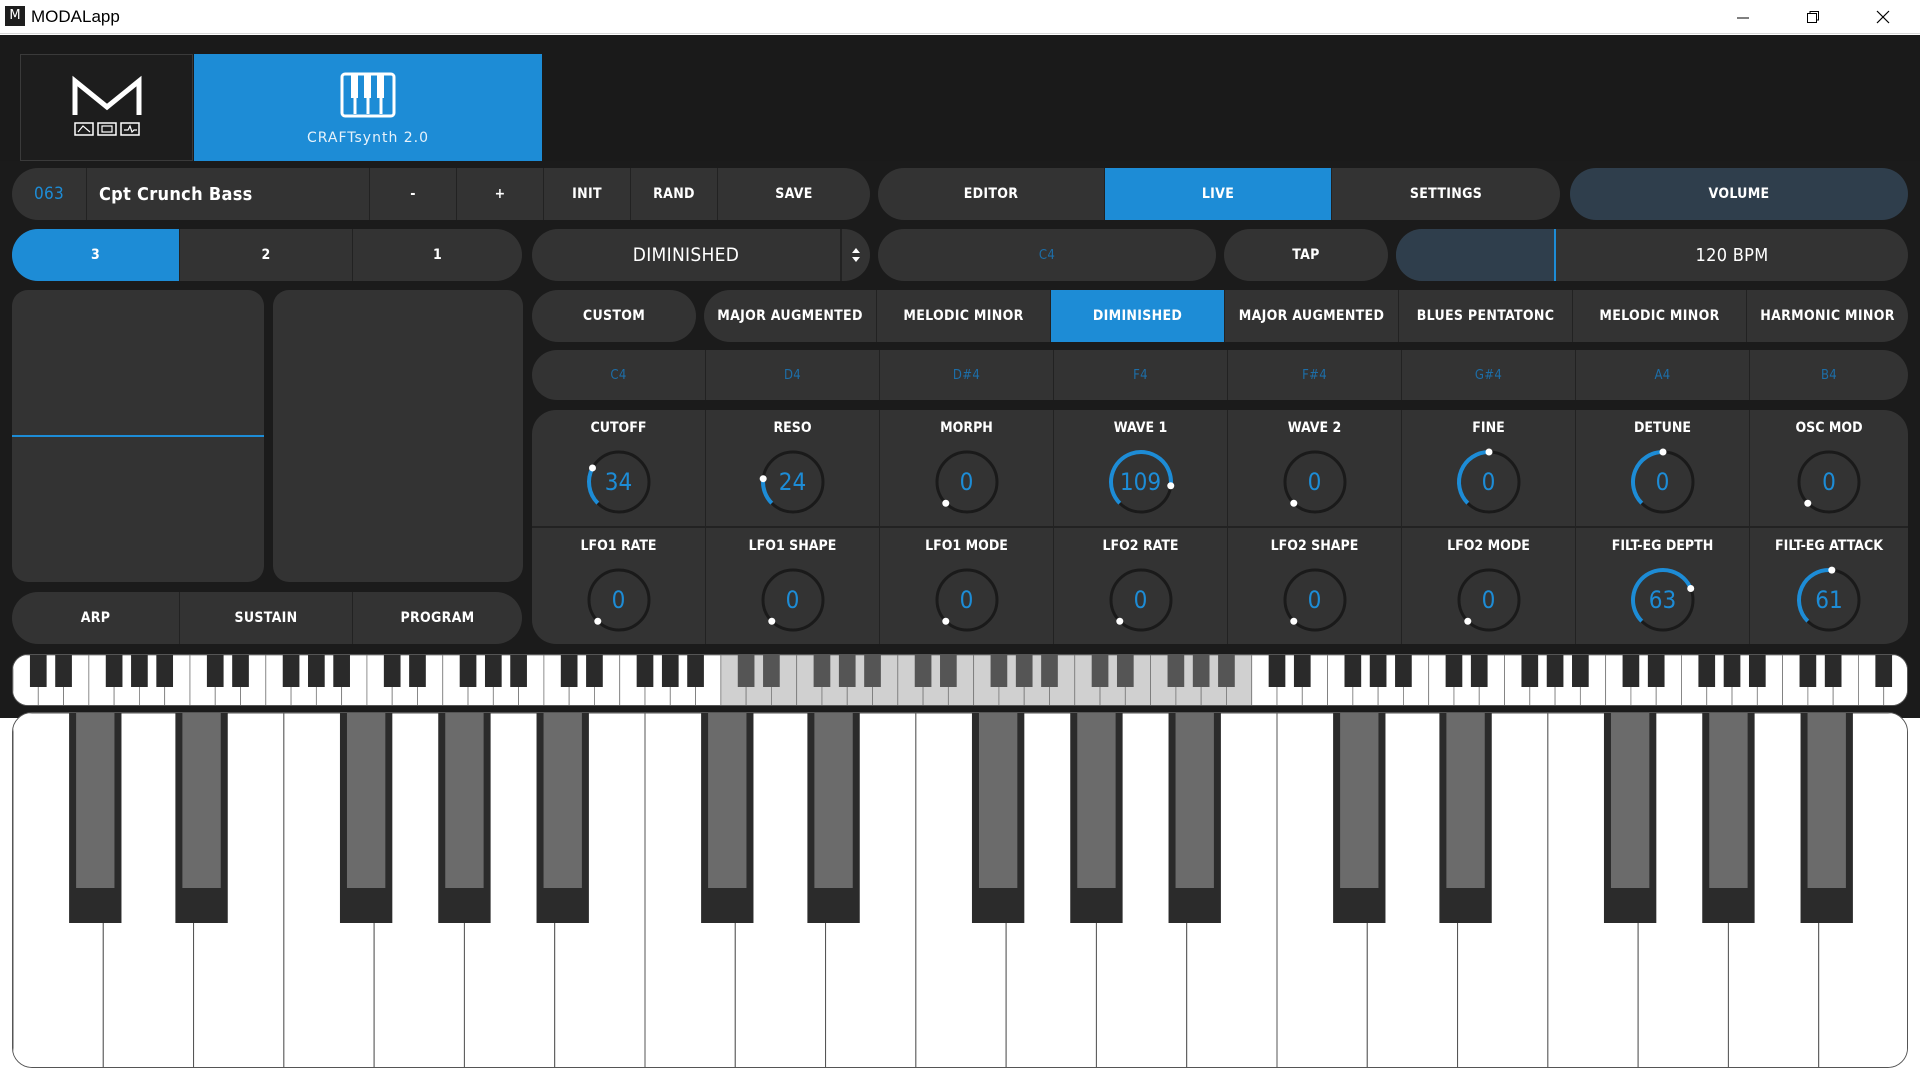 The width and height of the screenshot is (1920, 1080). Describe the element at coordinates (1883, 17) in the screenshot. I see `close-button` at that location.